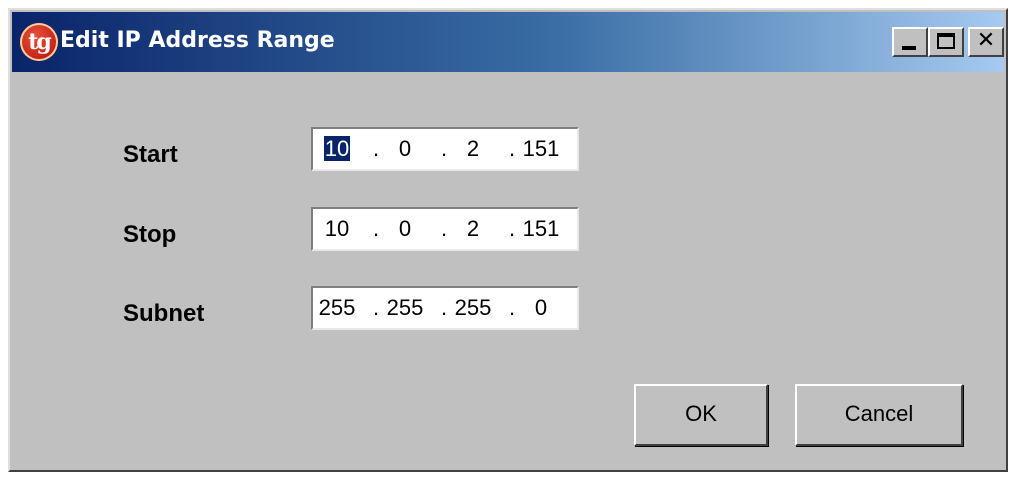 The height and width of the screenshot is (477, 1018). I want to click on subnet-octet-1: 255, so click(337, 308).